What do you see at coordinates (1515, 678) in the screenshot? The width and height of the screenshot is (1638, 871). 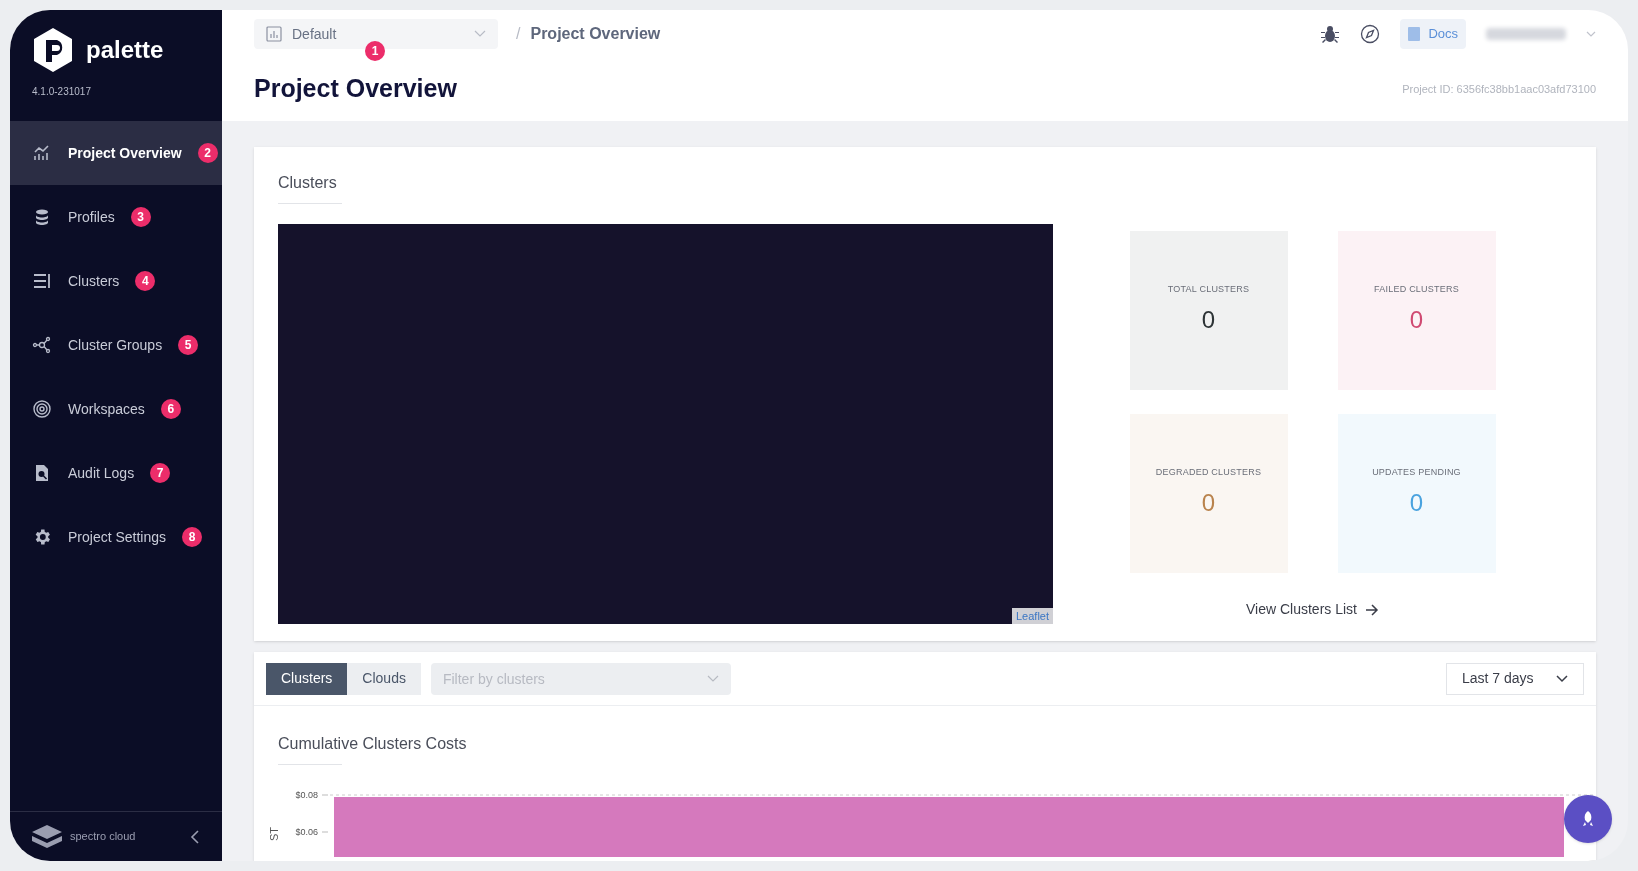 I see `range-select: Last 7 days` at bounding box center [1515, 678].